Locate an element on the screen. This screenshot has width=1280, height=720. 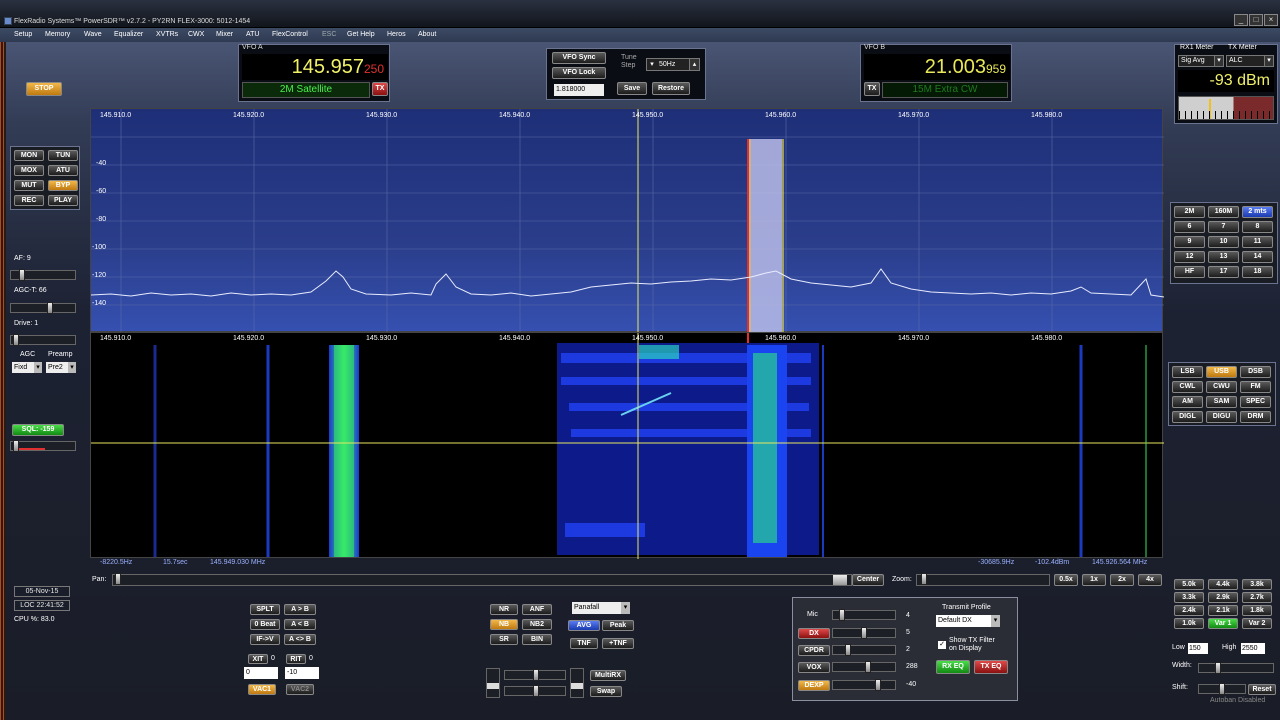
low-cut-field: 150 is located at coordinates (1198, 648).